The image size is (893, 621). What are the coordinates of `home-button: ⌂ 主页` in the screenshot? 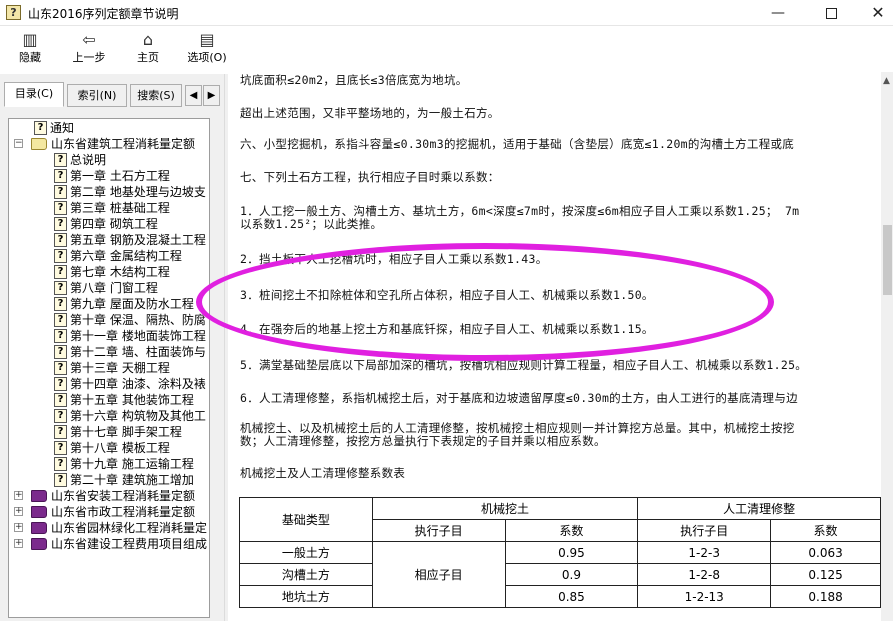 It's located at (148, 49).